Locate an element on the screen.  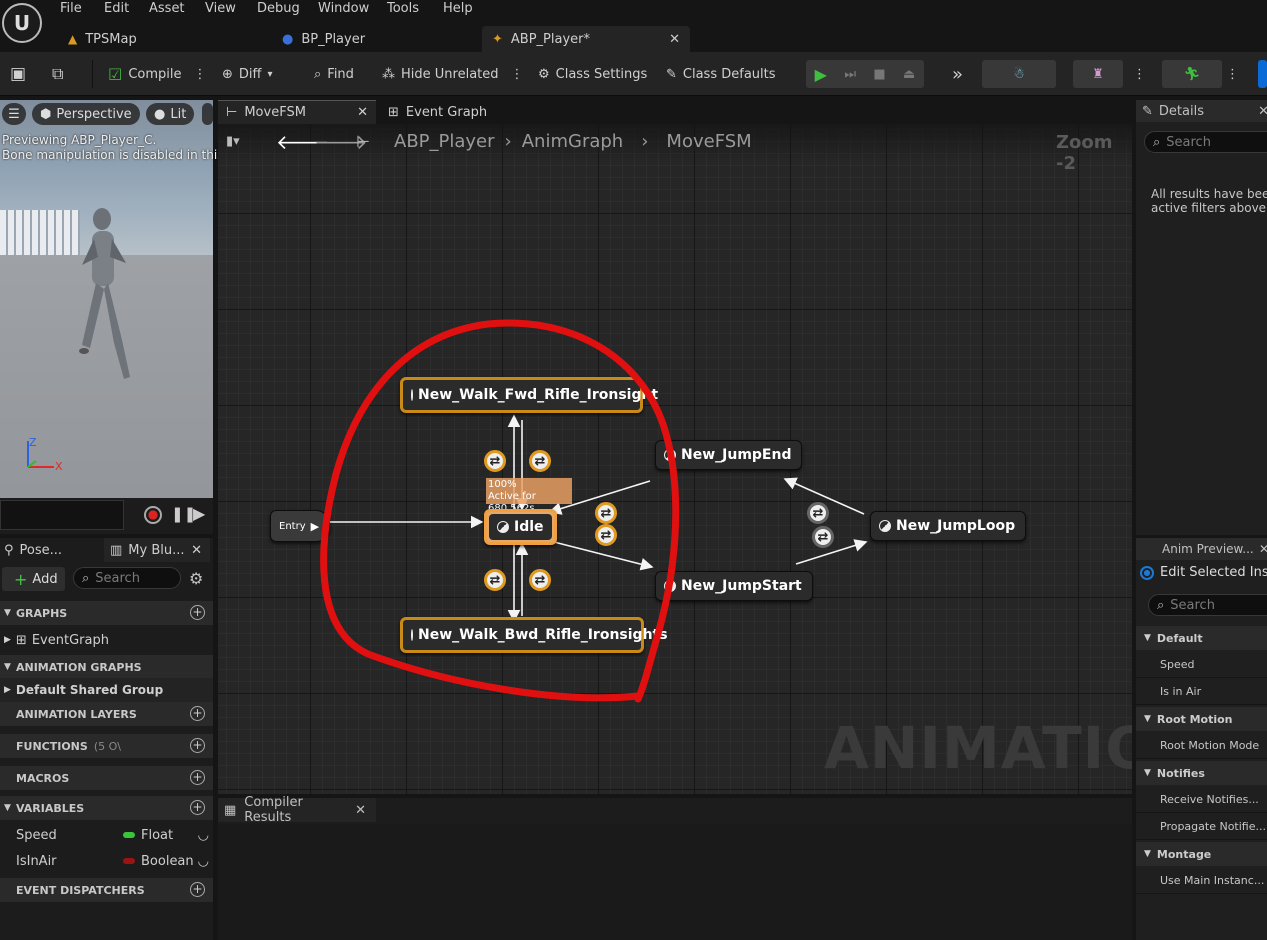
add-graph-icon: + is located at coordinates (197, 612).